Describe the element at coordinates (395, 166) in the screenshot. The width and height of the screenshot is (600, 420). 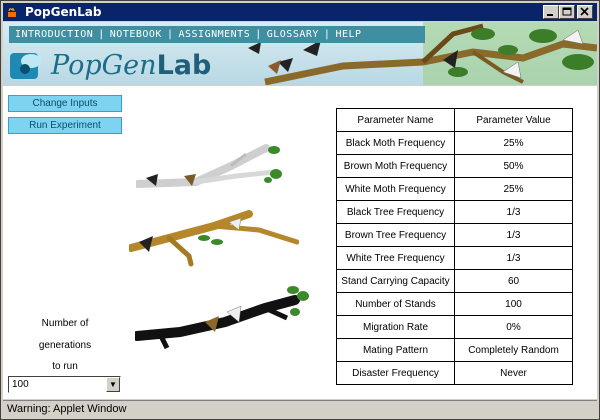
I see `parameter-name-cell: Brown Moth Frequency` at that location.